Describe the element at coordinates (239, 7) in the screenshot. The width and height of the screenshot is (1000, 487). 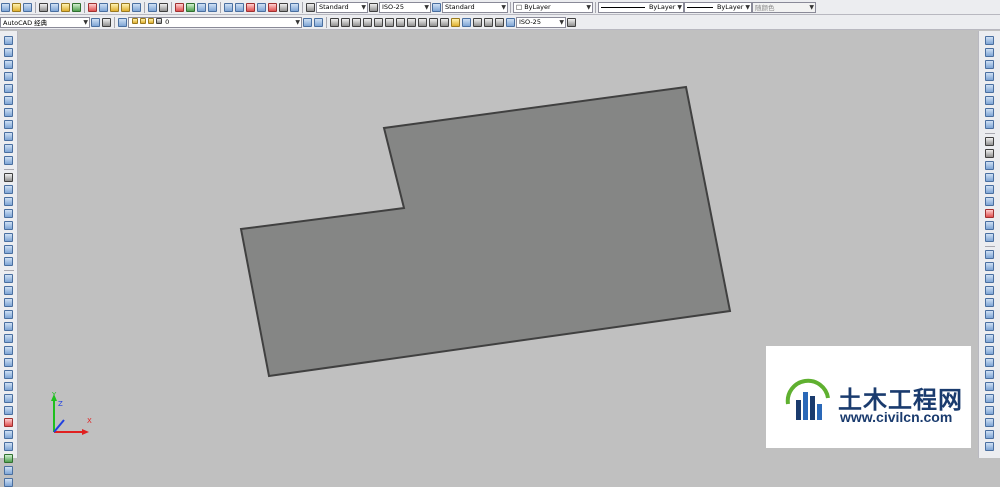
I see `design-center-icon` at that location.